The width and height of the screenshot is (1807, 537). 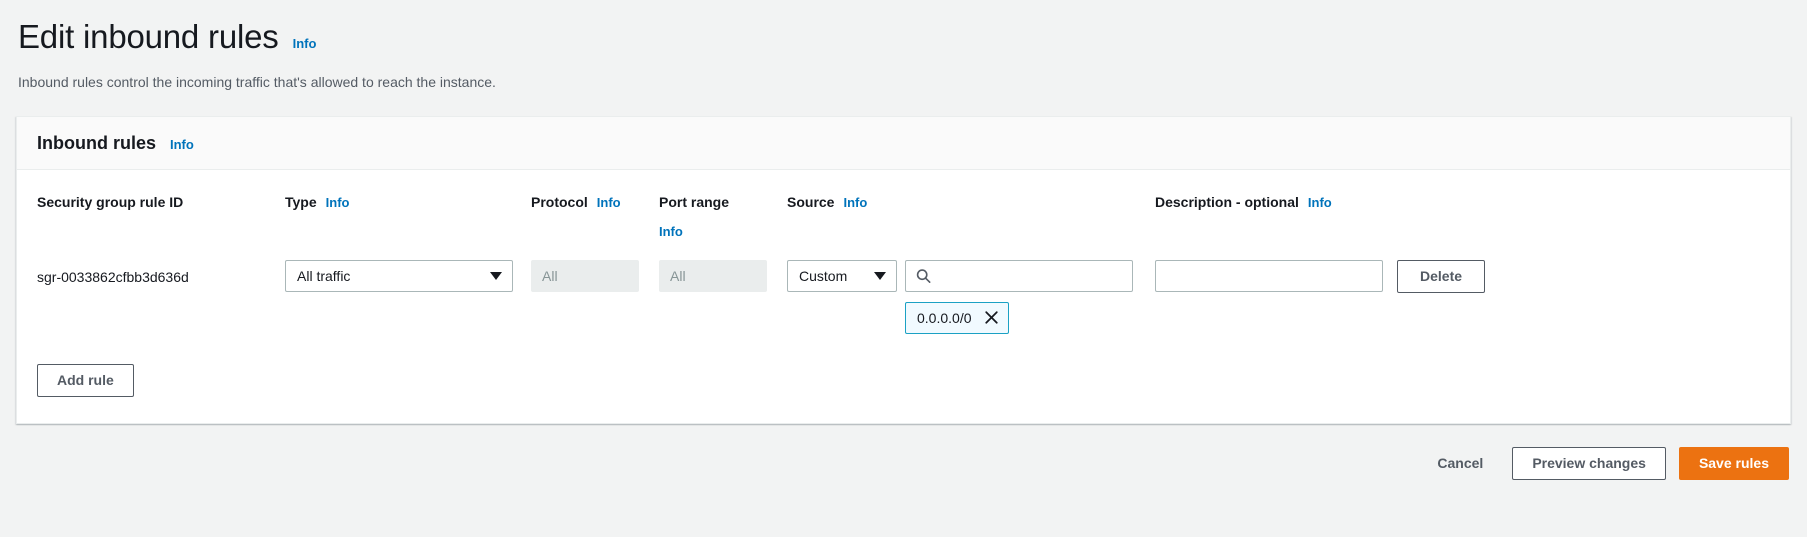 What do you see at coordinates (85, 380) in the screenshot?
I see `add-rule-button: Add rule` at bounding box center [85, 380].